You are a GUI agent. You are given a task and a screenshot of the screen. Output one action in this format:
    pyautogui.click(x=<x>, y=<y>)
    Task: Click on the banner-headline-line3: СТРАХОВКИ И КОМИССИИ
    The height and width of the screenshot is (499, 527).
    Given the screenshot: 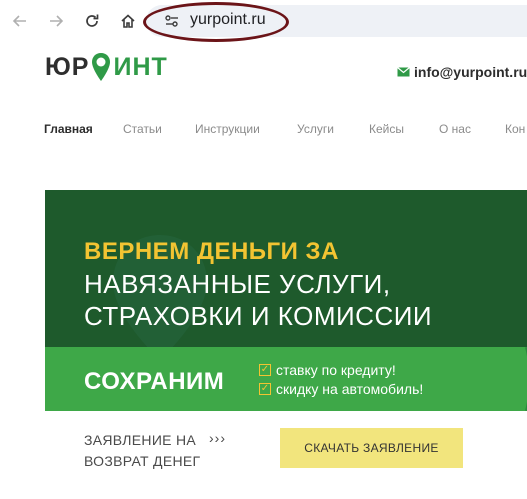 What is the action you would take?
    pyautogui.click(x=258, y=316)
    